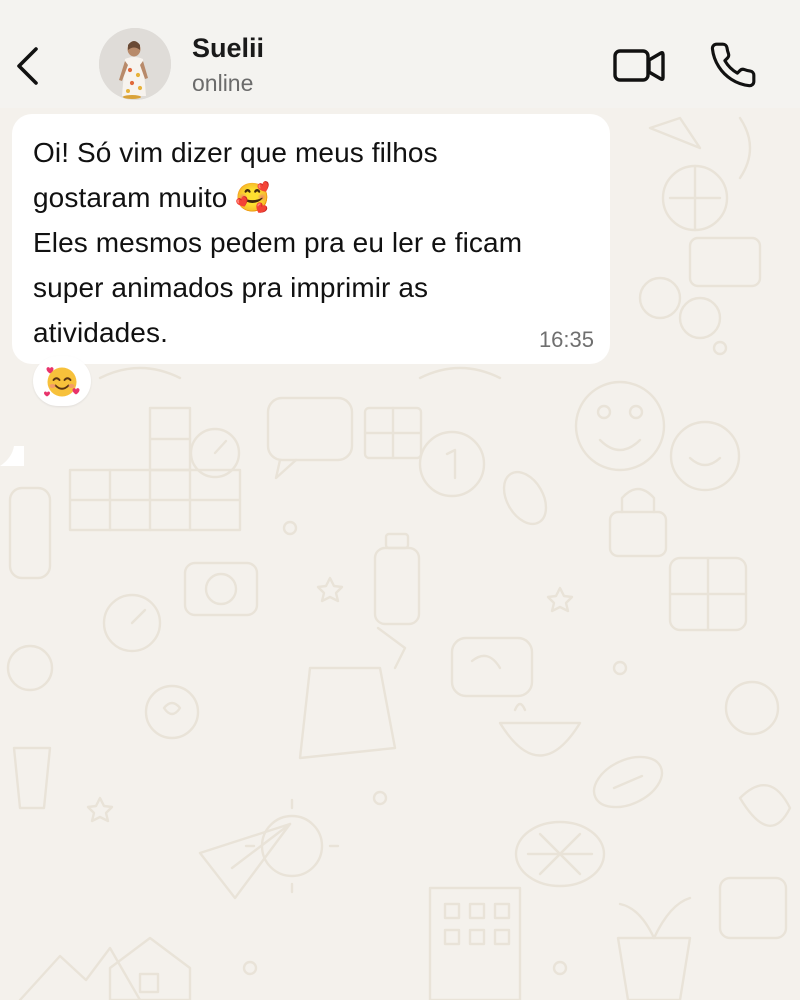 The image size is (800, 1000). I want to click on chat-header: Suelii online, so click(400, 54).